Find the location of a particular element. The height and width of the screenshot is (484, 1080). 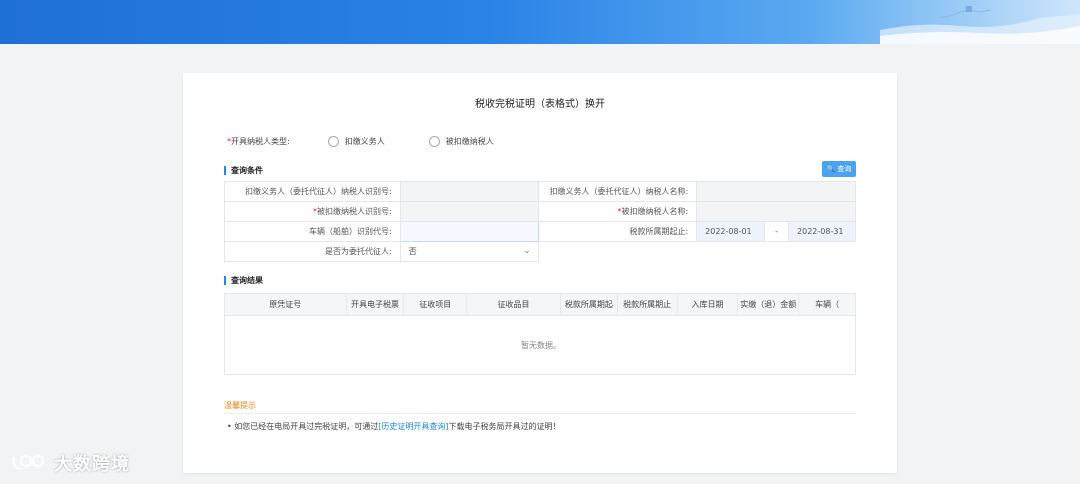

column-header: 征收项目 is located at coordinates (436, 304).